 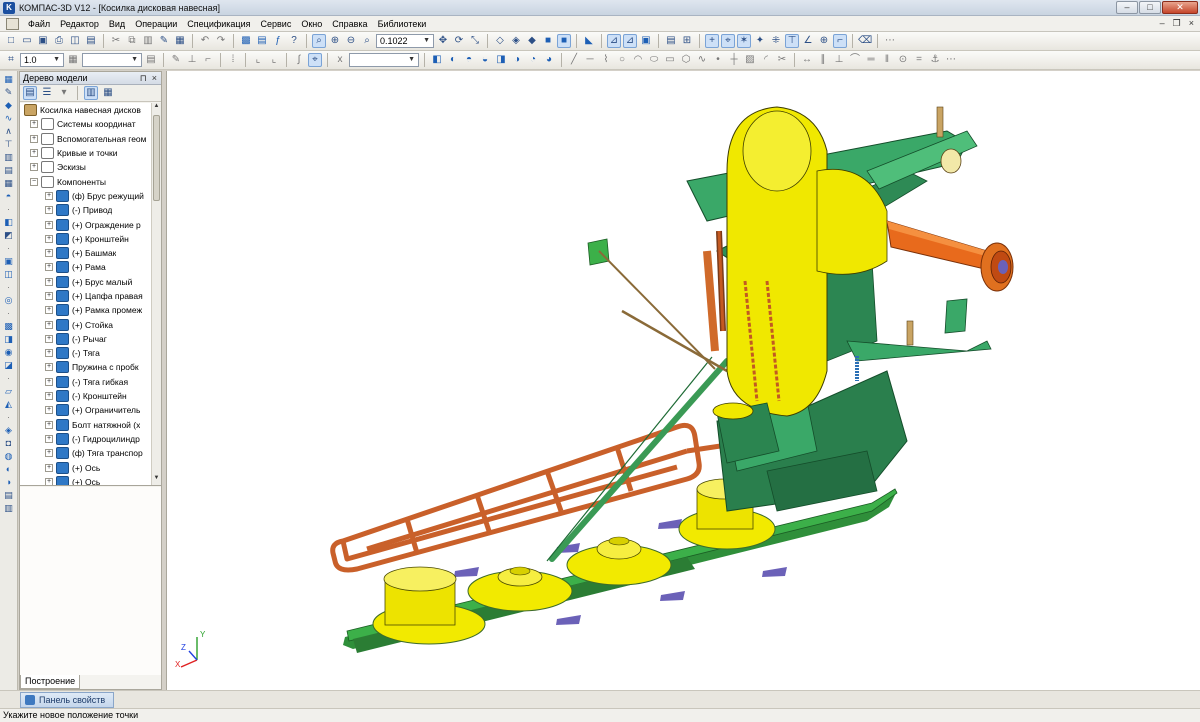 I want to click on rotate-icon: ⟳, so click(x=459, y=41).